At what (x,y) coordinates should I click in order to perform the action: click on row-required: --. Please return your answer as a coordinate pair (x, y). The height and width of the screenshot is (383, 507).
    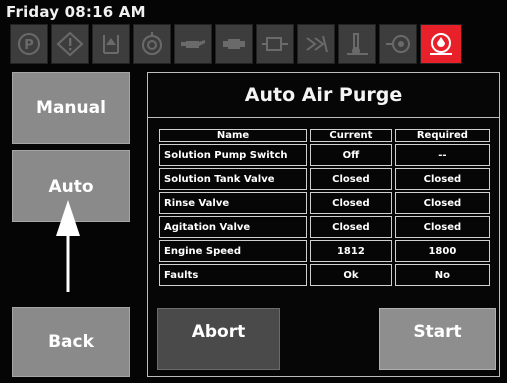
    Looking at the image, I should click on (442, 155).